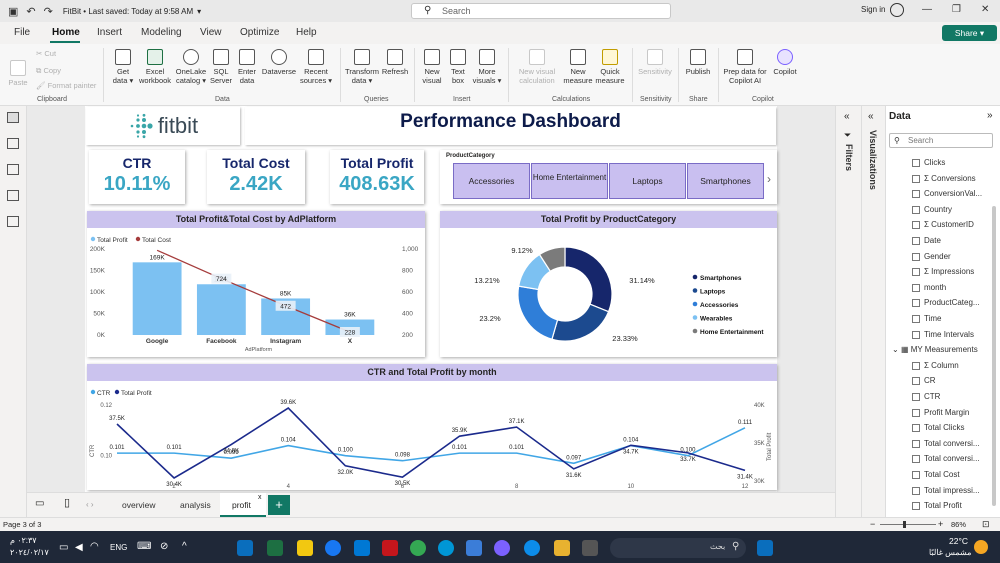  What do you see at coordinates (956, 9) in the screenshot?
I see `maximize-icon: ❐` at bounding box center [956, 9].